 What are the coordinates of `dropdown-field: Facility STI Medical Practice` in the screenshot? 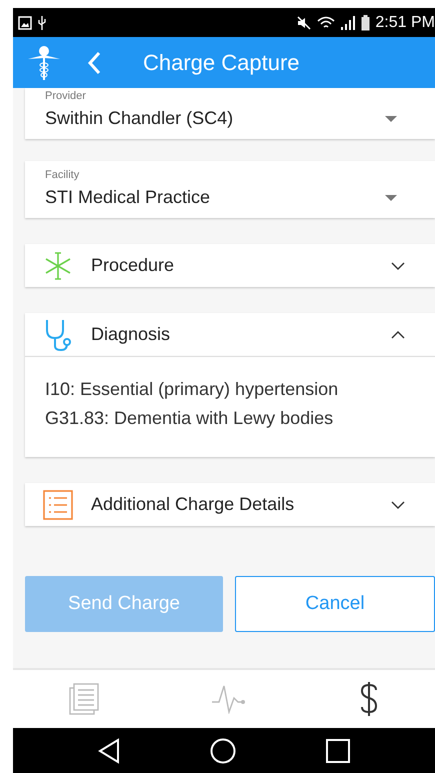 It's located at (230, 189).